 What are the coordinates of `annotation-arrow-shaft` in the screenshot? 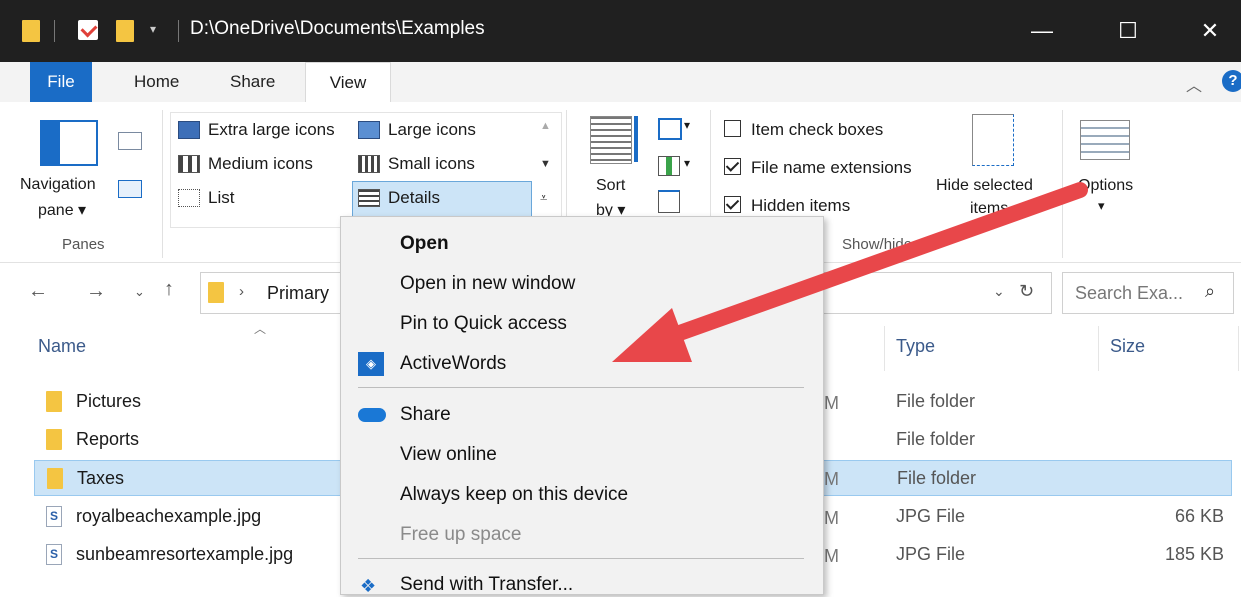 It's located at (870, 265).